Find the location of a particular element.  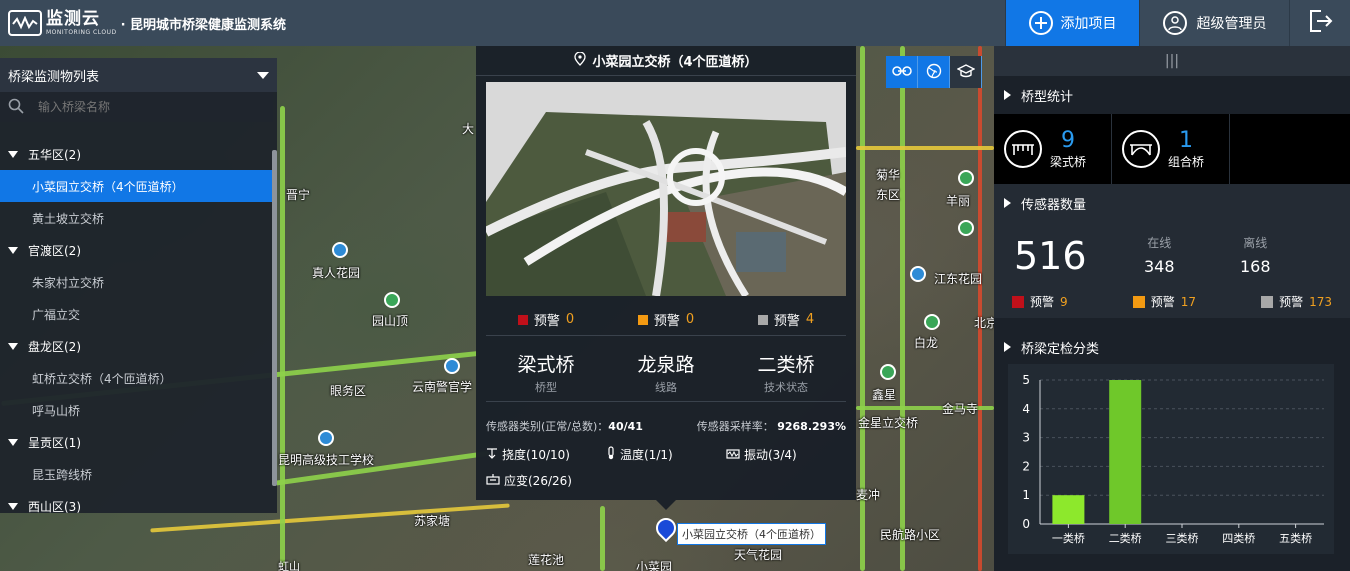

search-icon is located at coordinates (16, 107).